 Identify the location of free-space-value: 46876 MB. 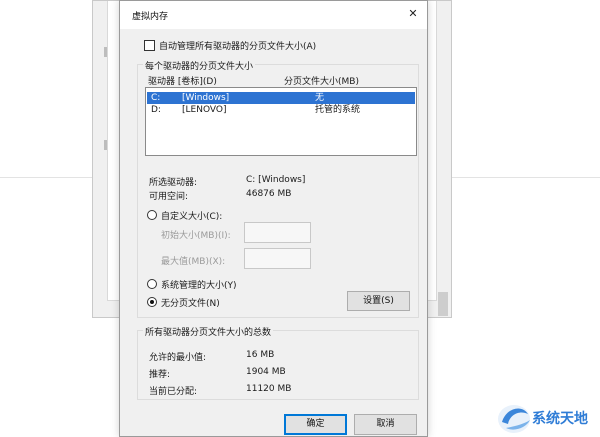
(269, 194).